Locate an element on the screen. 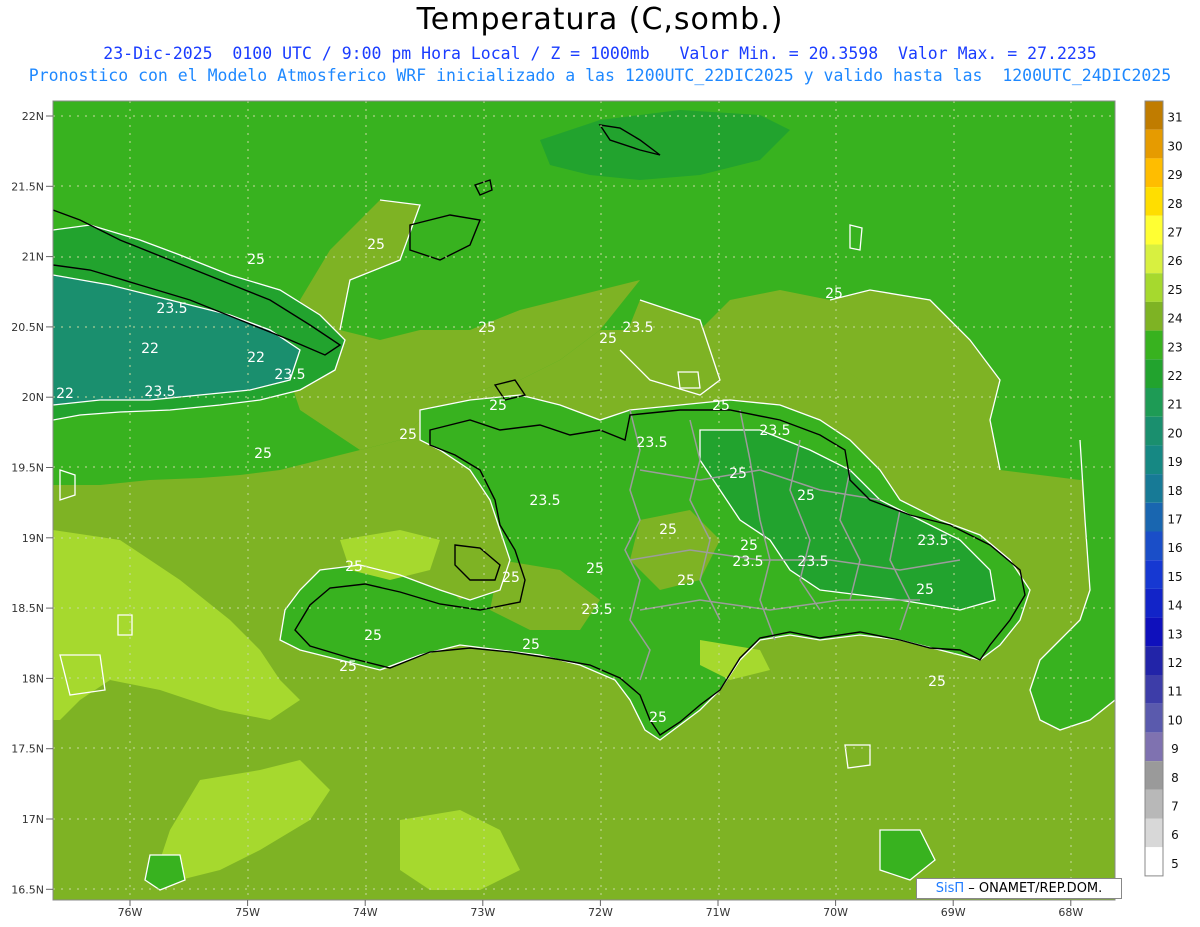 The width and height of the screenshot is (1200, 927). contour-label-8: 25 is located at coordinates (263, 454).